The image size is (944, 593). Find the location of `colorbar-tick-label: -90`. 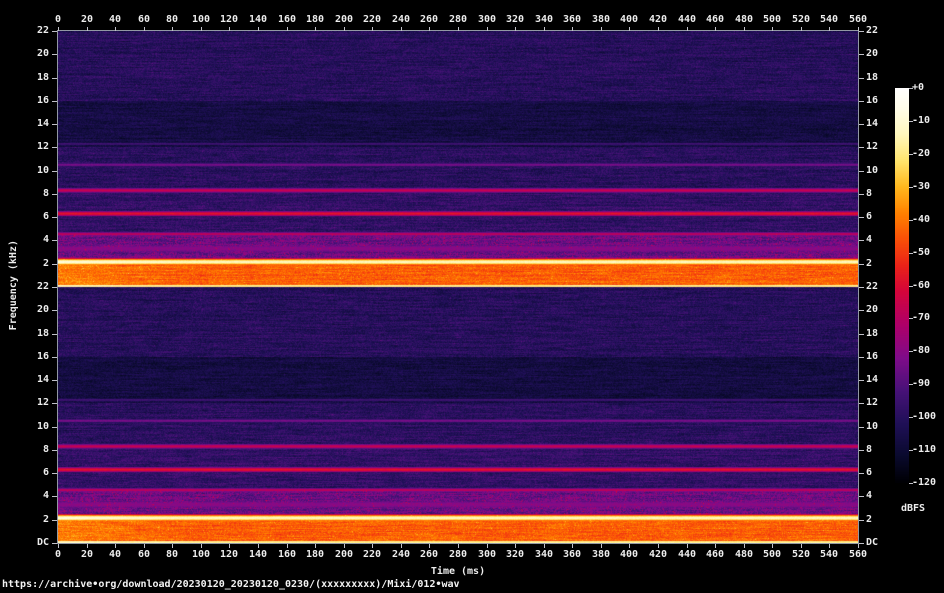

colorbar-tick-label: -90 is located at coordinates (921, 383).